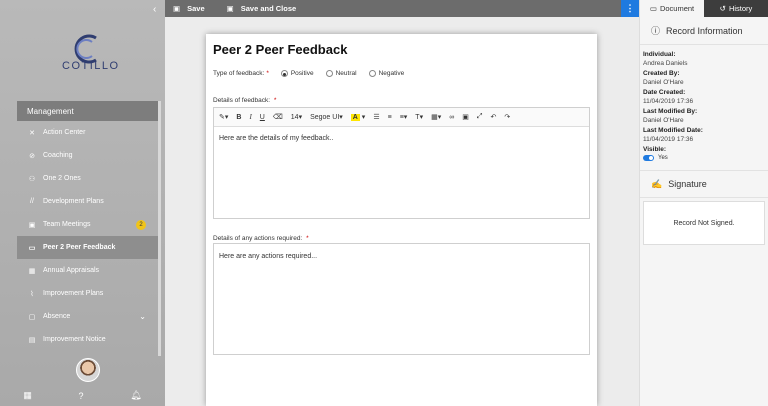  What do you see at coordinates (451, 117) in the screenshot?
I see `link-icon: ∞` at bounding box center [451, 117].